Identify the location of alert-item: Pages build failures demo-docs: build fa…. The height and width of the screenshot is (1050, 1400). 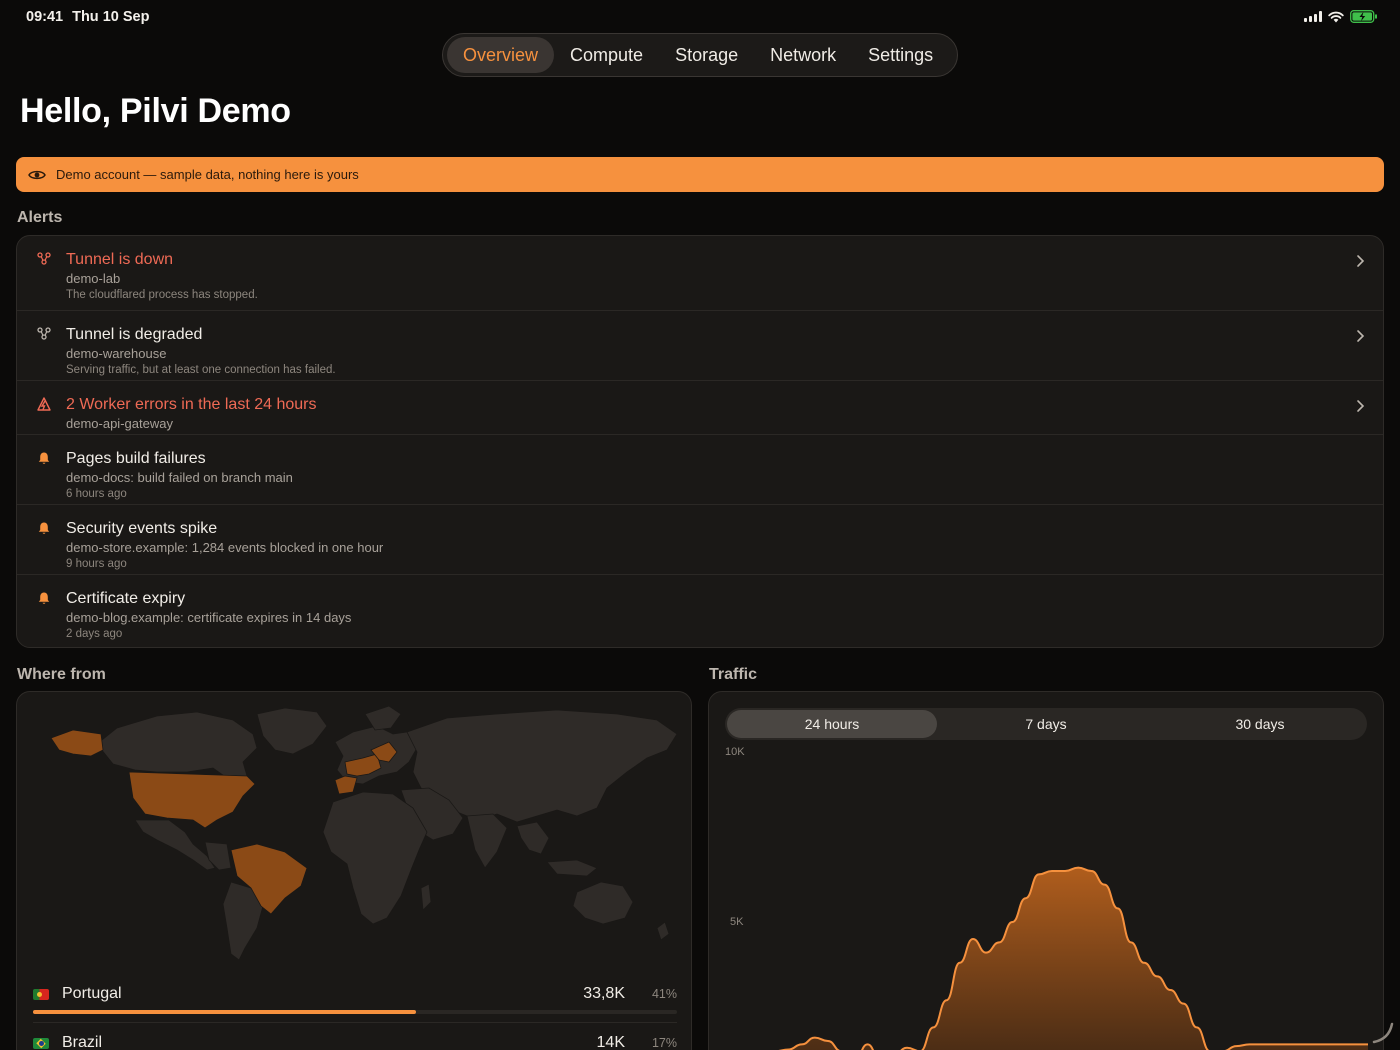
(700, 470).